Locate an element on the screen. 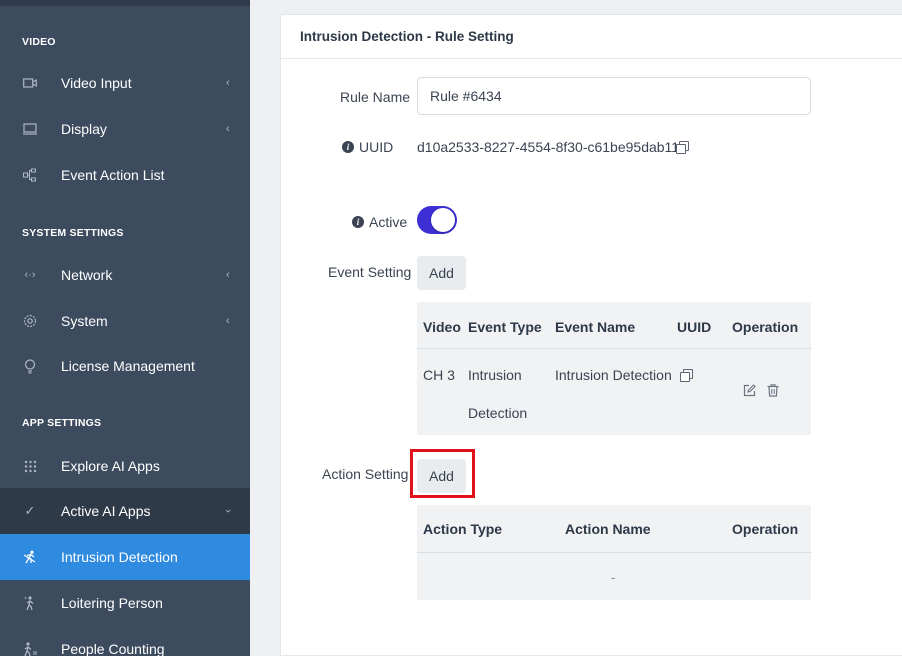 The image size is (902, 656). hierarchy-icon is located at coordinates (30, 175).